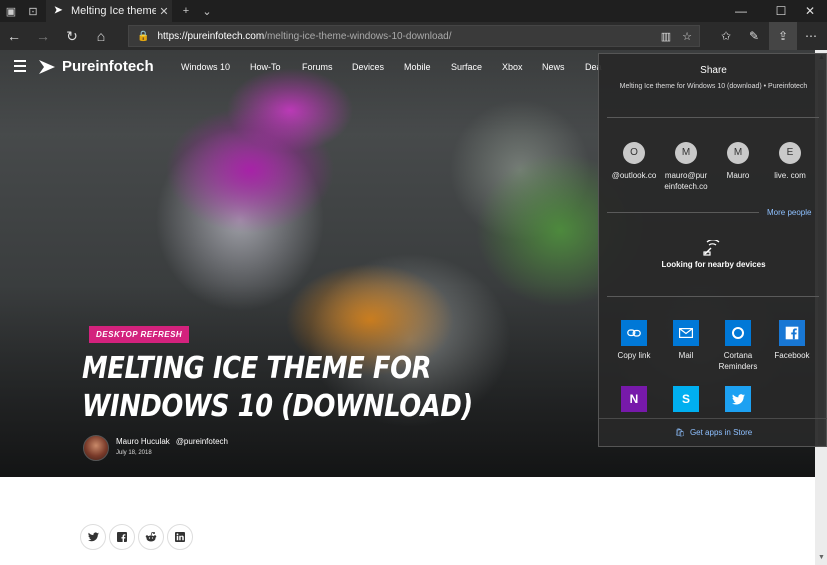 Image resolution: width=827 pixels, height=565 pixels. What do you see at coordinates (789, 212) in the screenshot?
I see `more-people-link: More people` at bounding box center [789, 212].